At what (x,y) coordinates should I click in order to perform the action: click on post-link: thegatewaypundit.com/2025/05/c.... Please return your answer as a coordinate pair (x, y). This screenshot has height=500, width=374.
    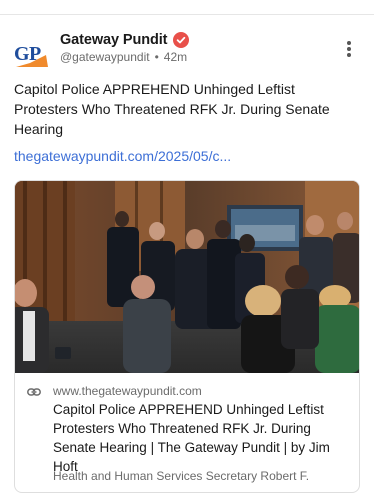
    Looking at the image, I should click on (122, 156).